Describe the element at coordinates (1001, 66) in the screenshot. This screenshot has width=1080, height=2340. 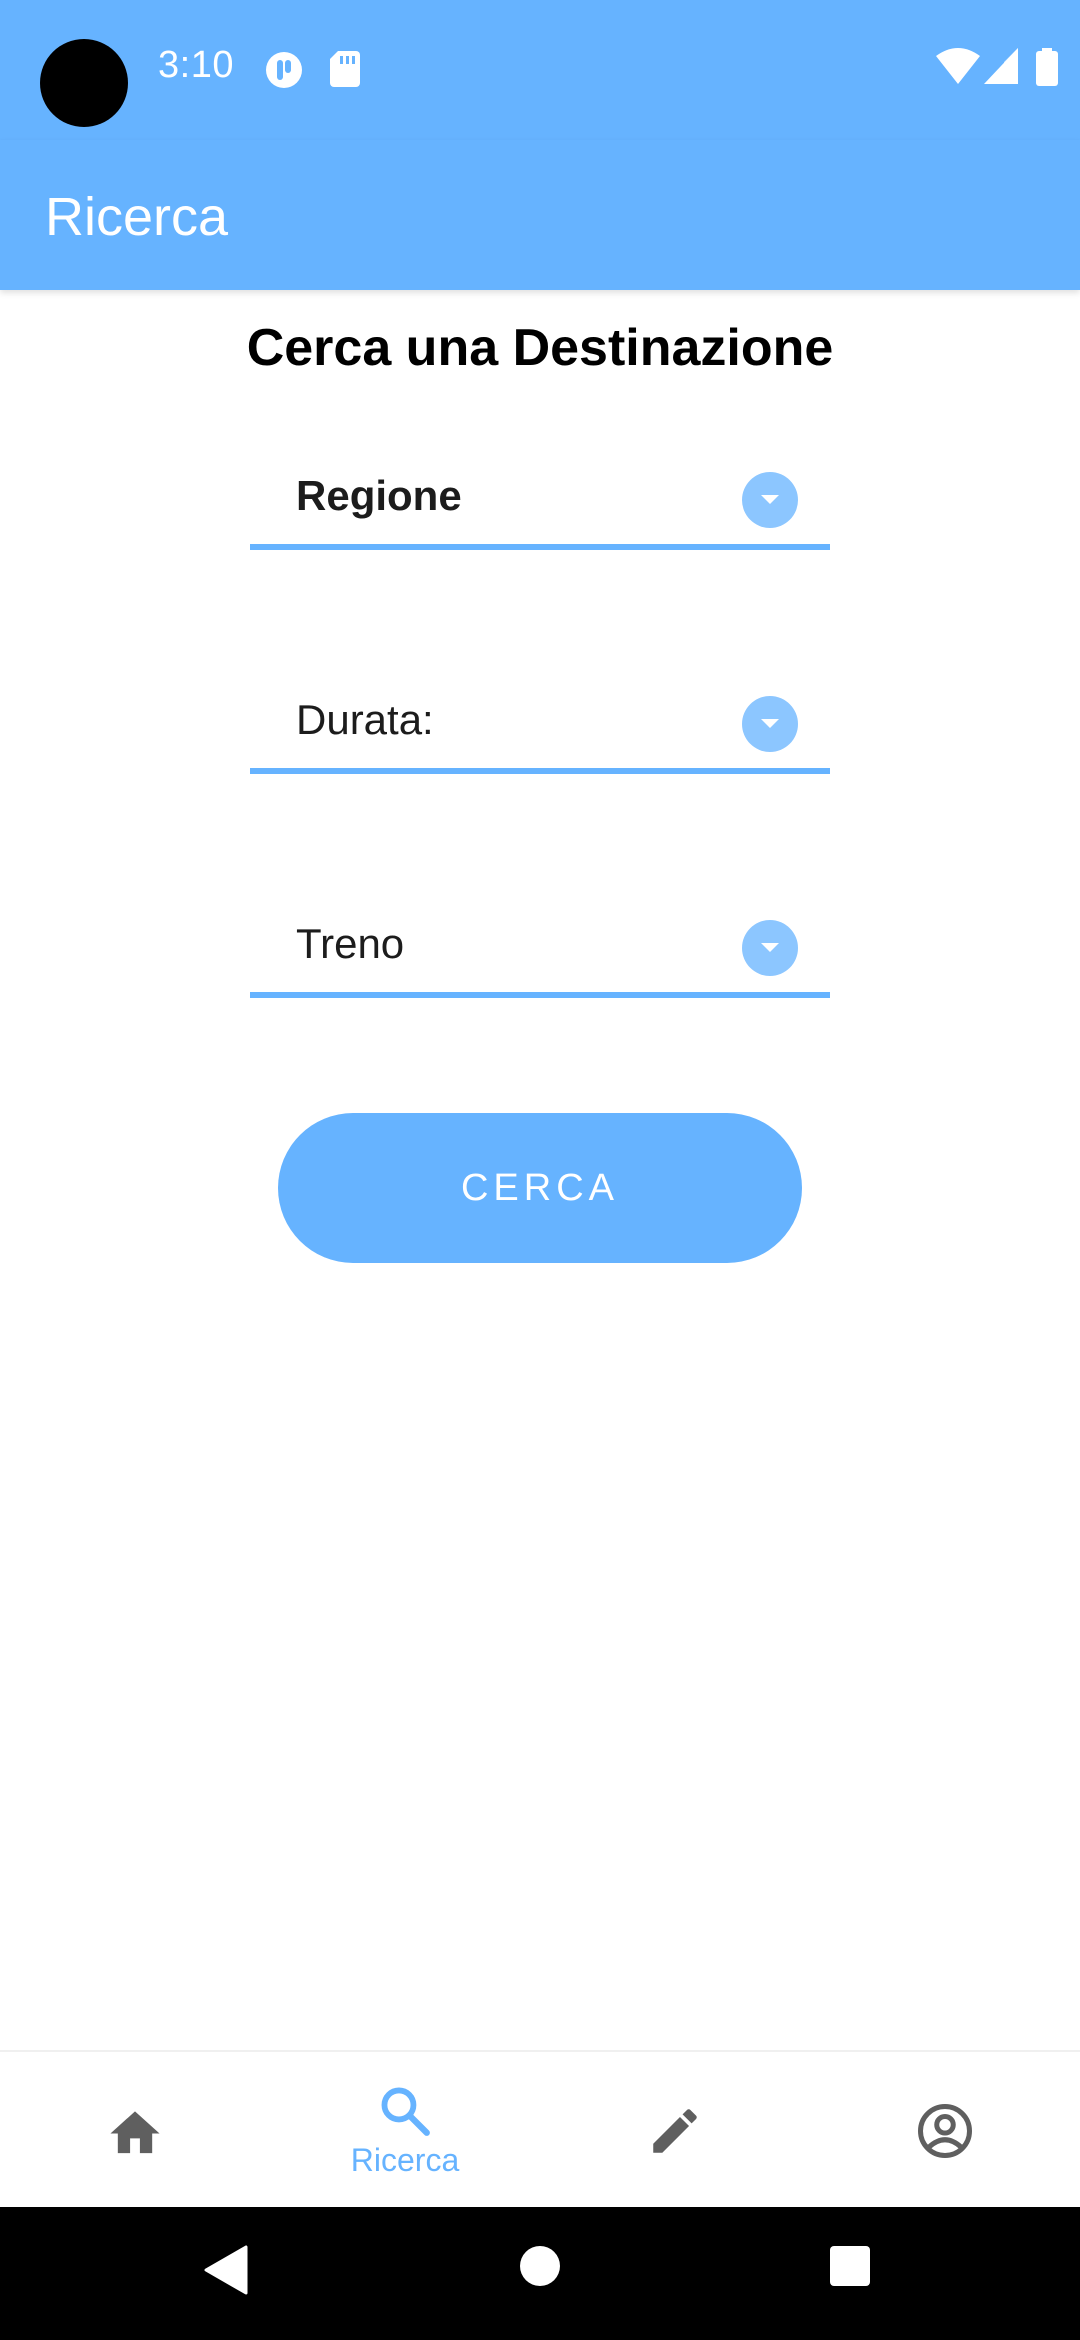
I see `cell-signal-icon` at that location.